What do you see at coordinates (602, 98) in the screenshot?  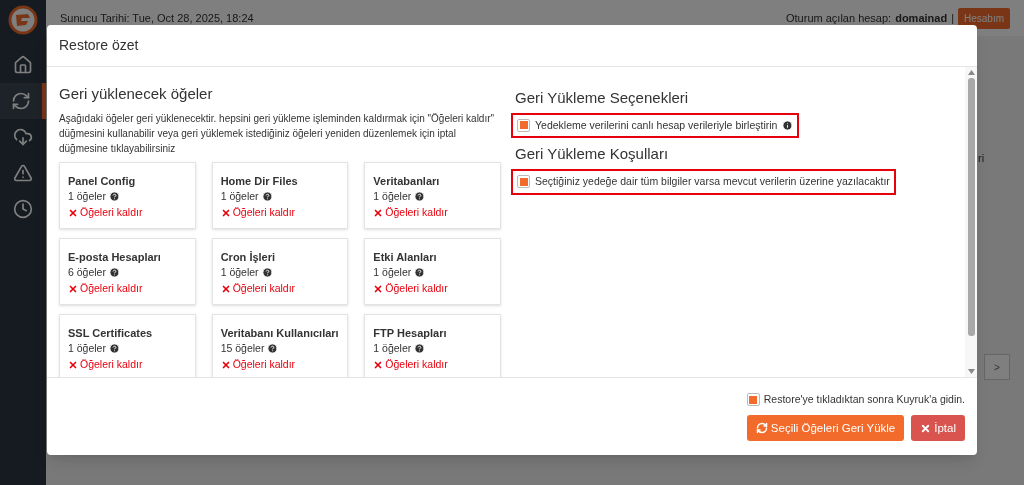 I see `section-heading: Geri Yükleme Seçenekleri` at bounding box center [602, 98].